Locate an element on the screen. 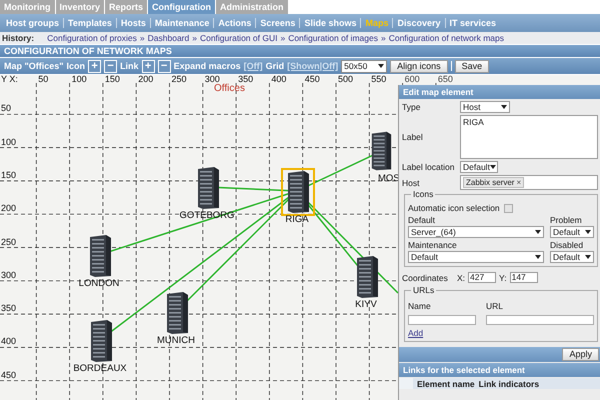 The image size is (600, 400). node-label: LONDON is located at coordinates (99, 283).